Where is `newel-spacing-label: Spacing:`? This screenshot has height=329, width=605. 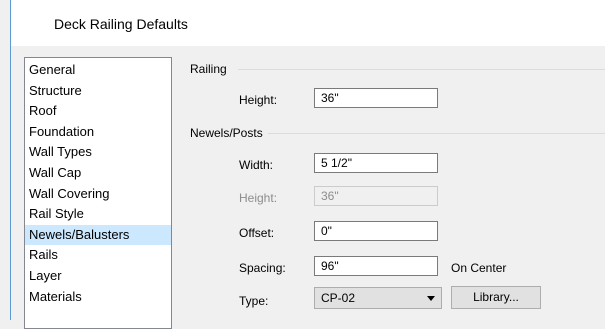
newel-spacing-label: Spacing: is located at coordinates (262, 268).